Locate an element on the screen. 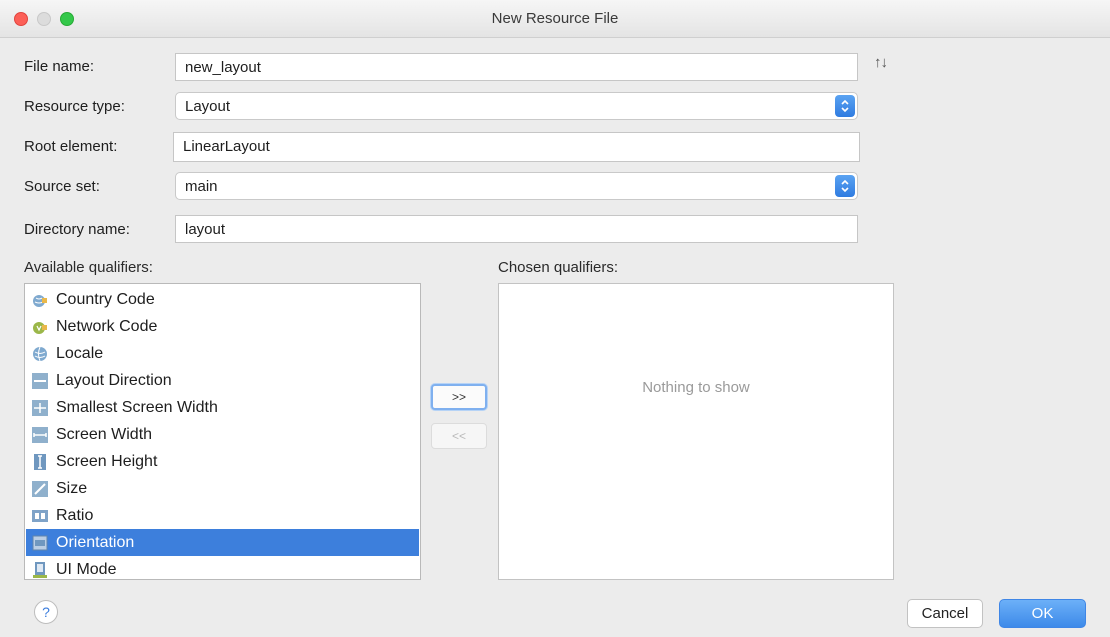 The height and width of the screenshot is (637, 1110). qualifier-item-label: Orientation is located at coordinates (95, 542).